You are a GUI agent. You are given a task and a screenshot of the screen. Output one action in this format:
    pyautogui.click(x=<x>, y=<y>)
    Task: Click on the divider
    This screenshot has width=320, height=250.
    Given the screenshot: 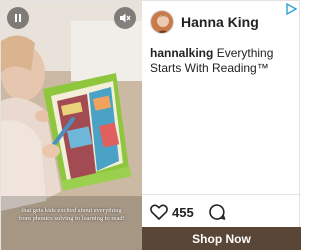 What is the action you would take?
    pyautogui.click(x=221, y=194)
    